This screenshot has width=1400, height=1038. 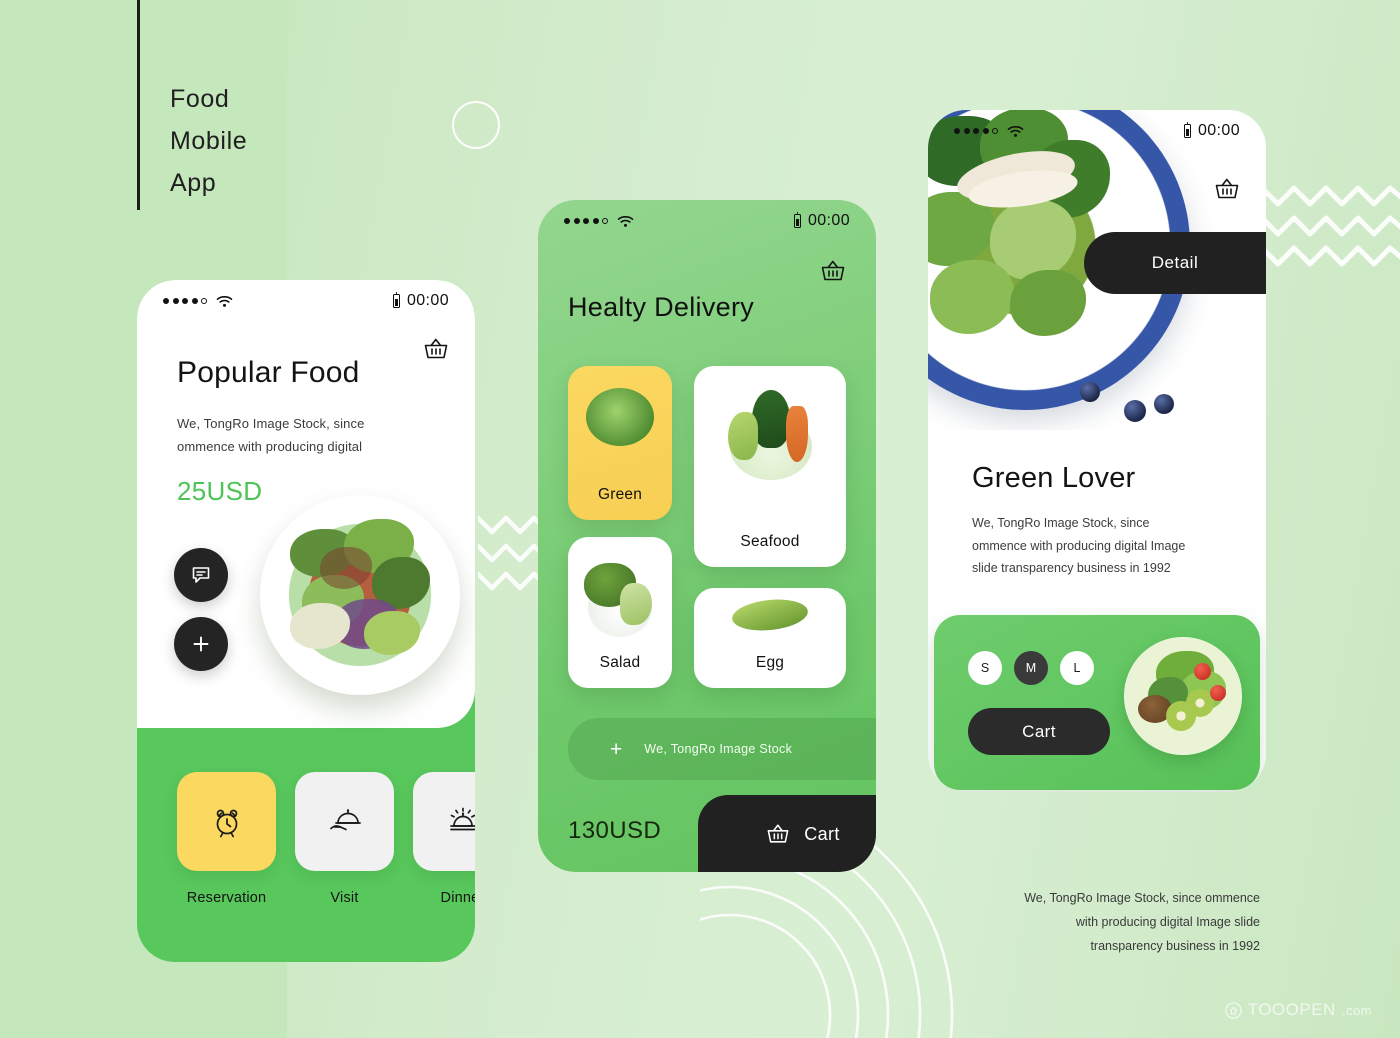 I want to click on size-selector: S M L, so click(x=1031, y=668).